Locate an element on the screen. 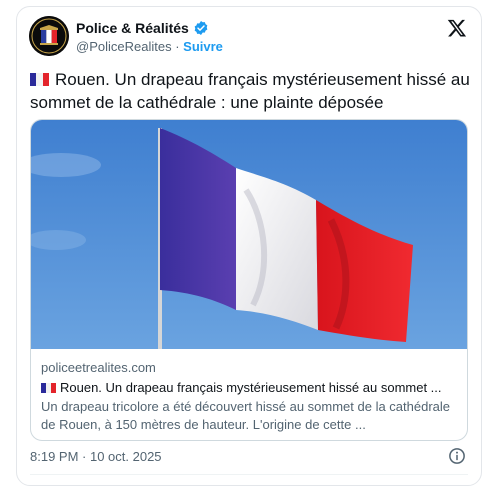 This screenshot has width=493, height=486. avatar is located at coordinates (49, 36).